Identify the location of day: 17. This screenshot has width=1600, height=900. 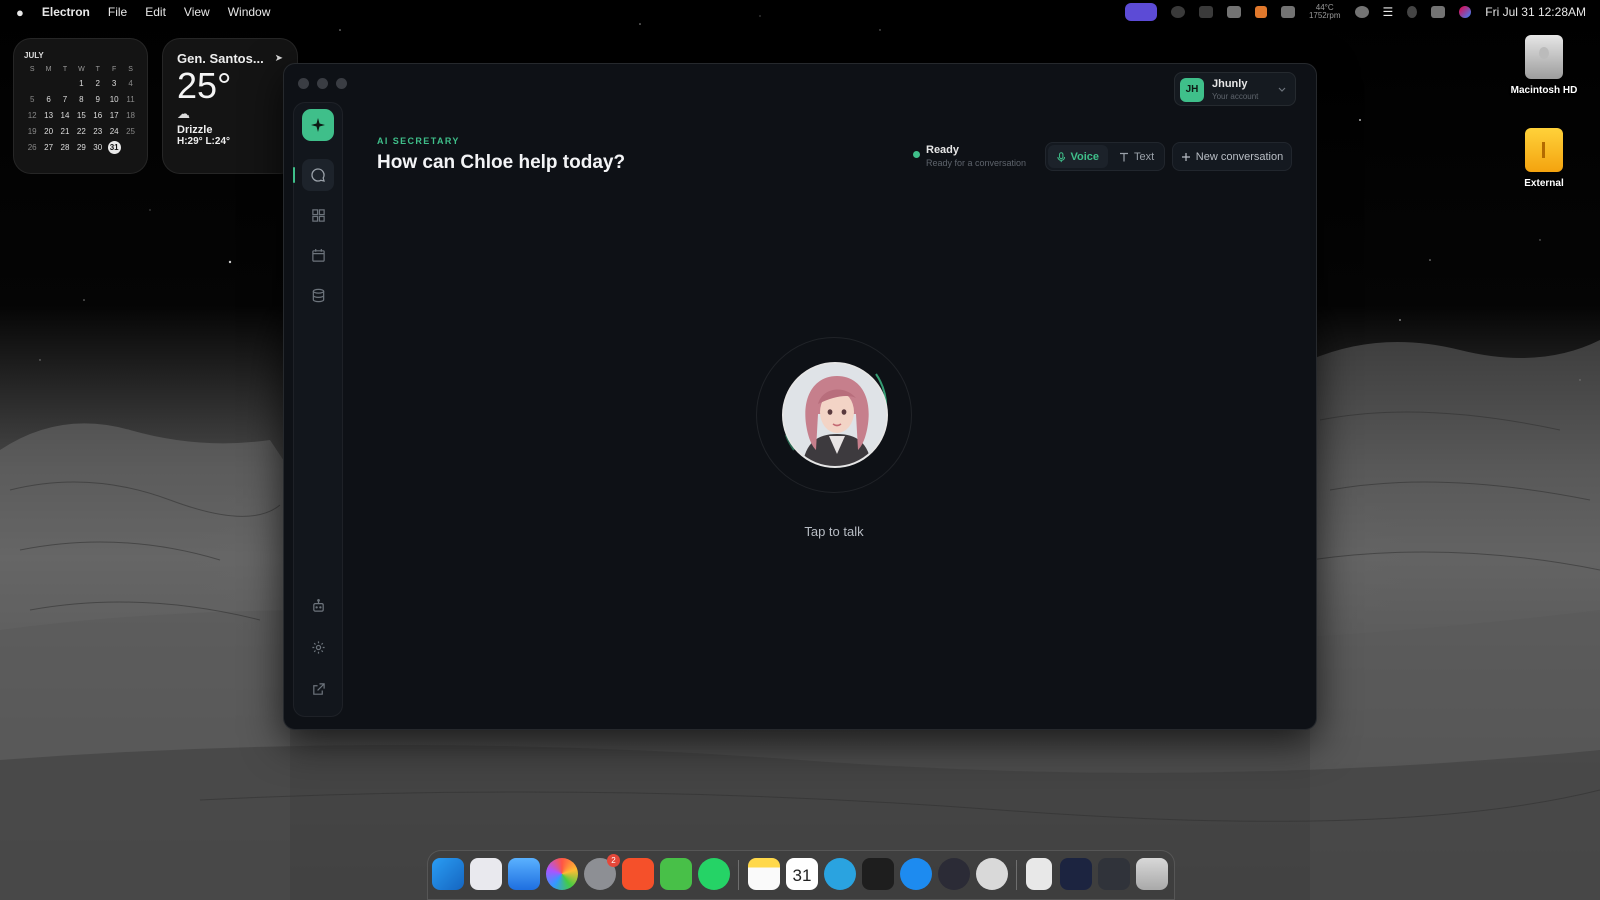
(114, 115).